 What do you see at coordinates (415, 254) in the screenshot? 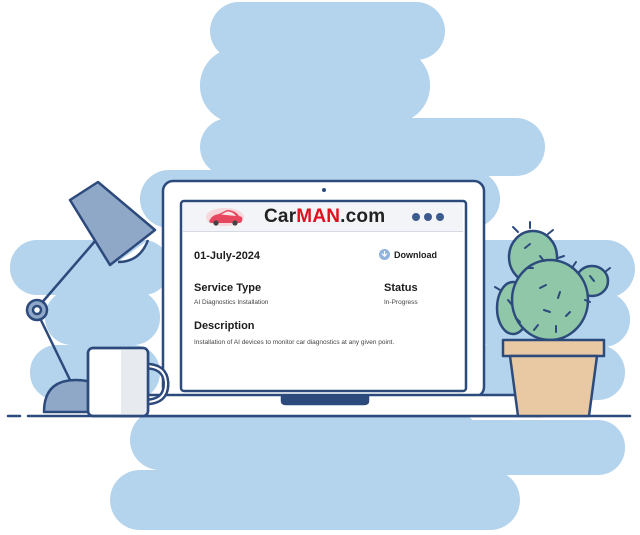
I see `download-label: Download` at bounding box center [415, 254].